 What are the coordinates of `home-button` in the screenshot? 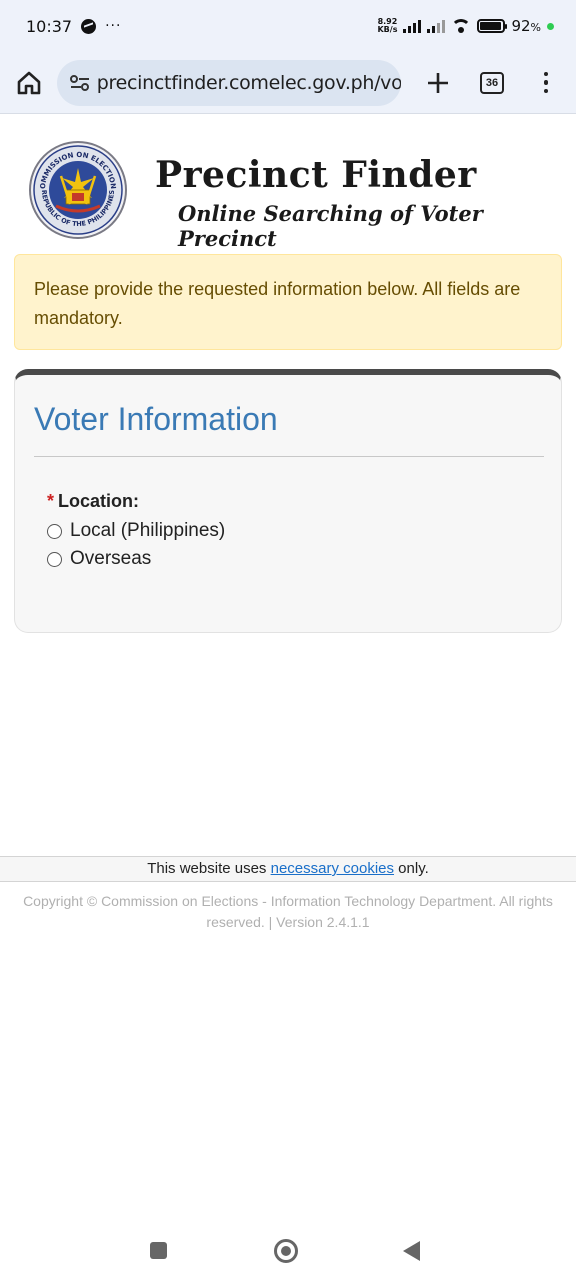 It's located at (29, 83).